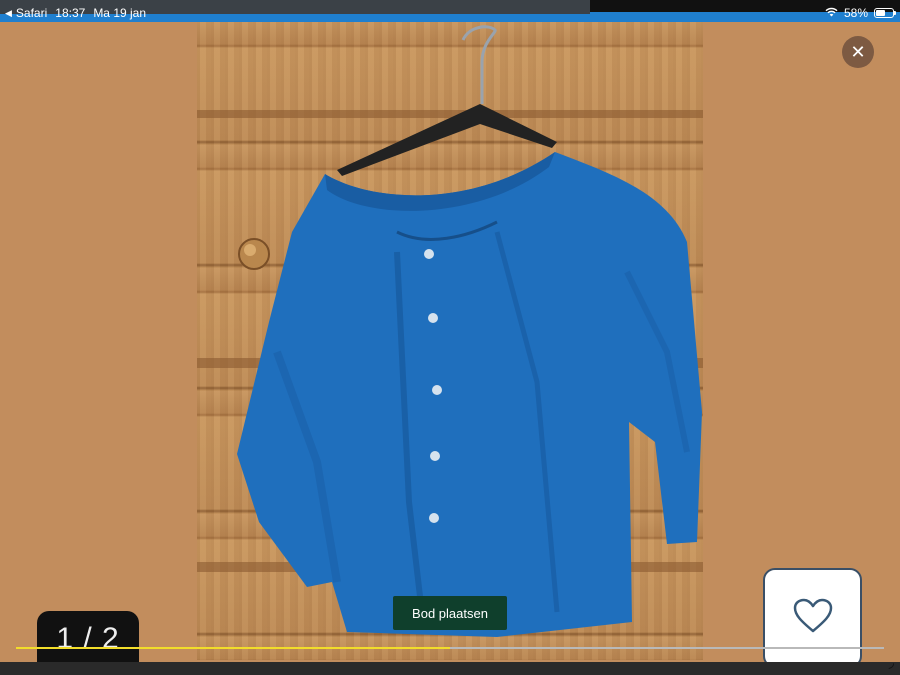  Describe the element at coordinates (120, 13) in the screenshot. I see `status-date: Ma 19 jan` at that location.